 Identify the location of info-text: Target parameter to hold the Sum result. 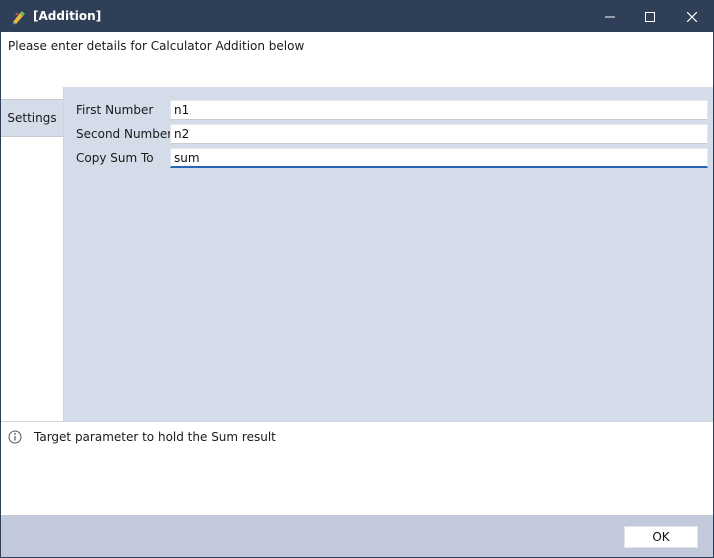
(155, 437).